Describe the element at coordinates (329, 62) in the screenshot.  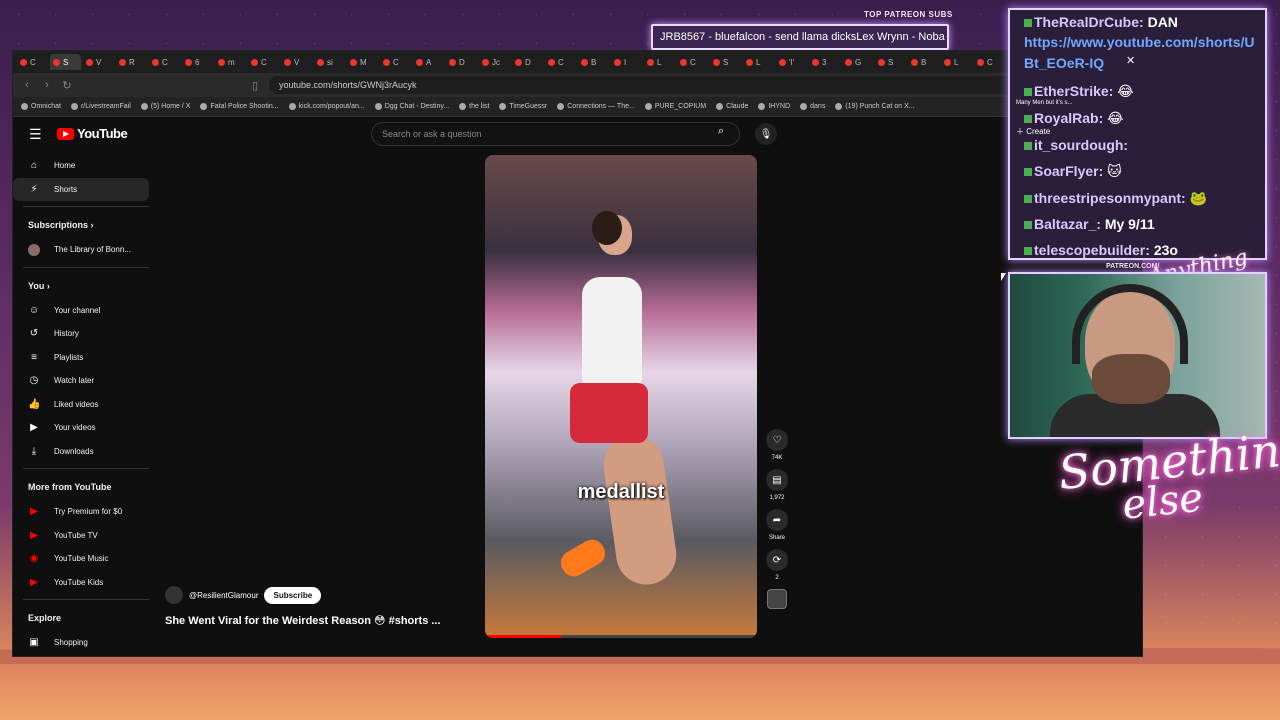
I see `browser-tab: si` at that location.